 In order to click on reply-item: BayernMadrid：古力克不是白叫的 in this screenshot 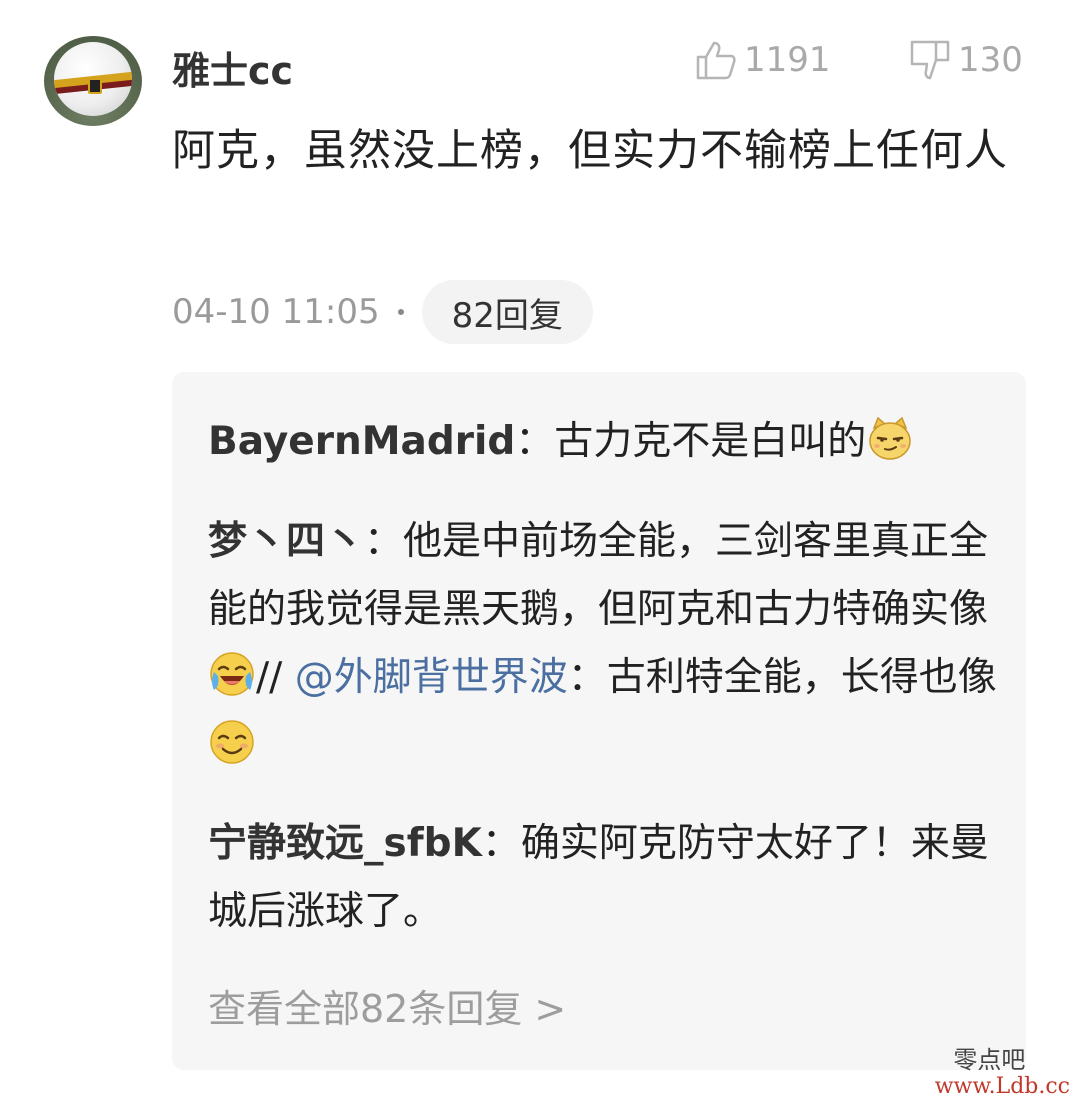, I will do `click(603, 442)`.